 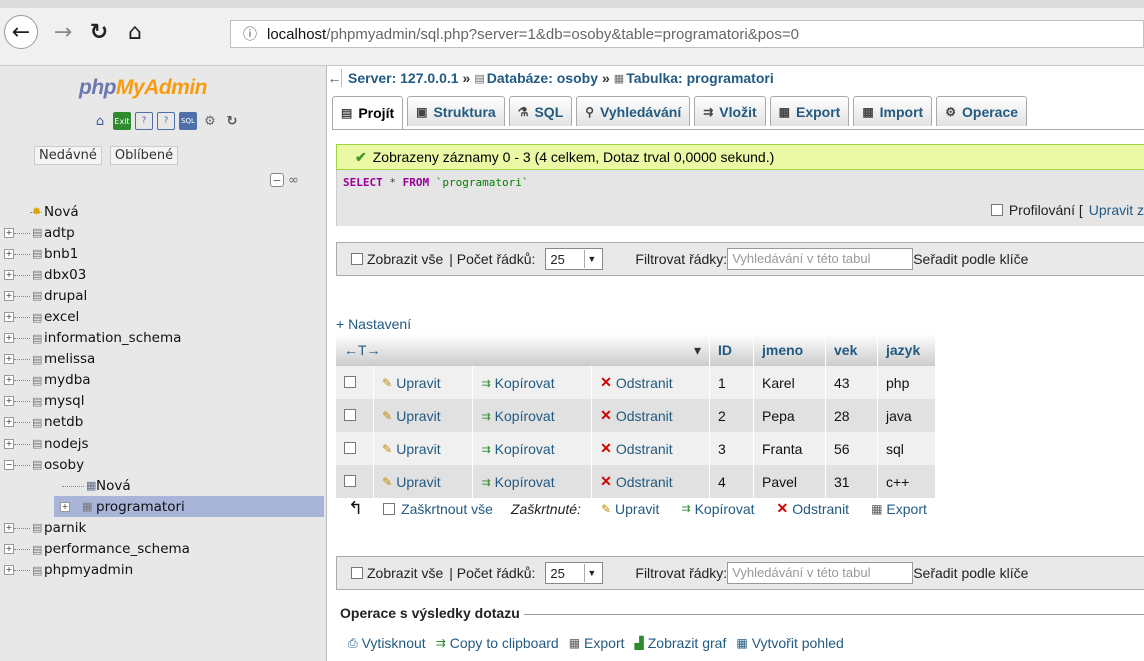 I want to click on sql-query: SELECT * FROM `programatori`, so click(x=435, y=182).